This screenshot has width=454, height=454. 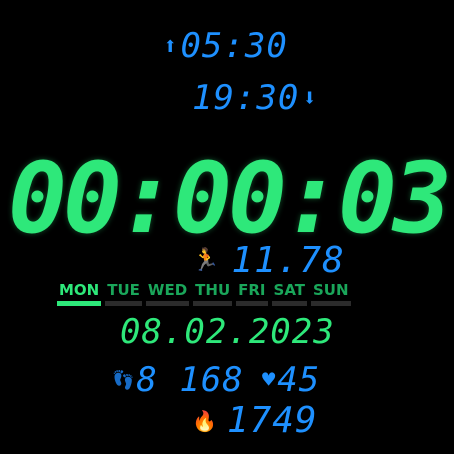 What do you see at coordinates (190, 380) in the screenshot?
I see `steps-value: 8 168` at bounding box center [190, 380].